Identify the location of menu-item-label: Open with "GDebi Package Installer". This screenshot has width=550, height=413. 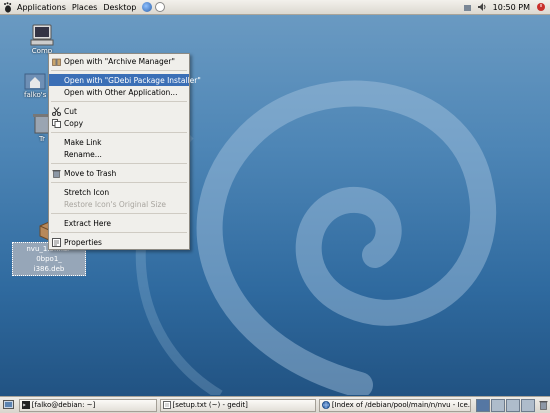
(132, 80).